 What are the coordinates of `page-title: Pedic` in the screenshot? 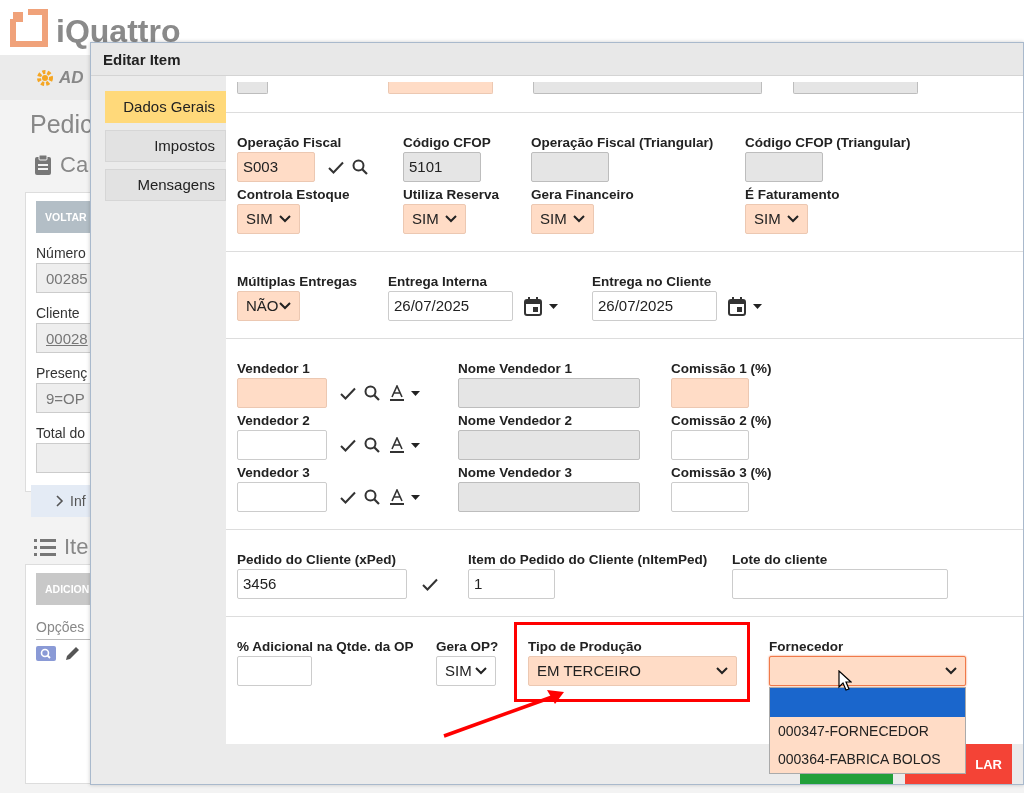 It's located at (61, 124).